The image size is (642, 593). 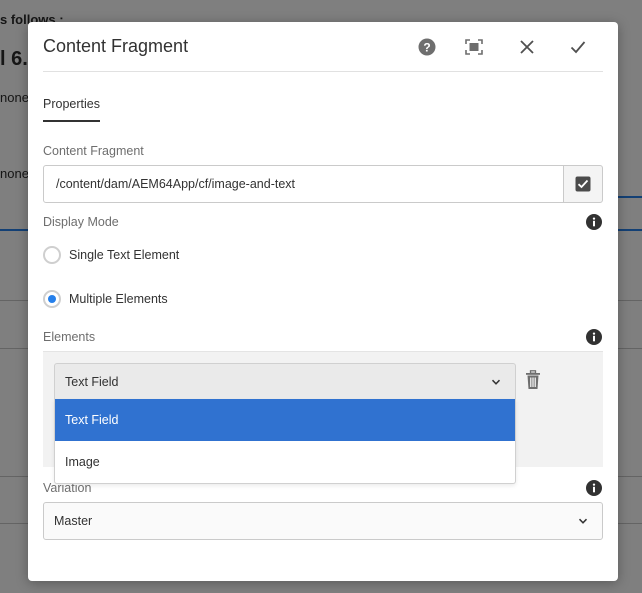 What do you see at coordinates (73, 521) in the screenshot?
I see `variation-selected-value: Master` at bounding box center [73, 521].